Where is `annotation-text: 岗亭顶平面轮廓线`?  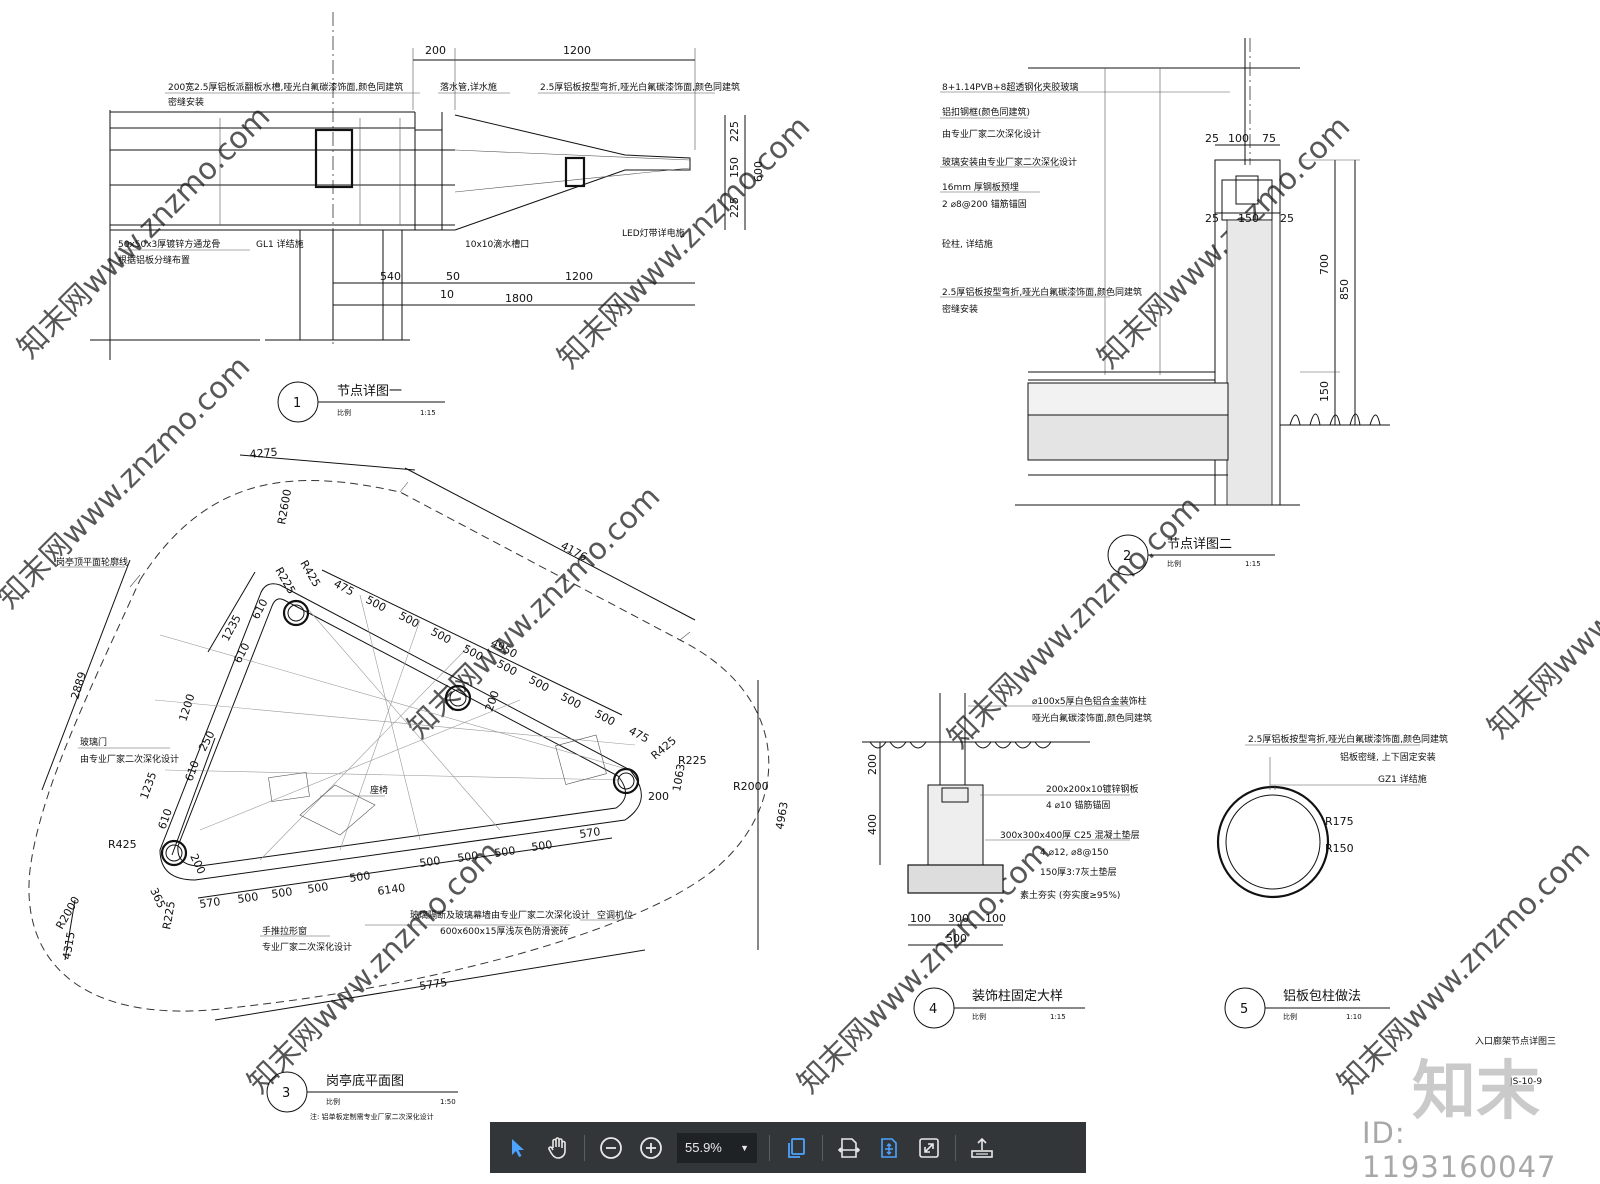 annotation-text: 岗亭顶平面轮廓线 is located at coordinates (92, 562).